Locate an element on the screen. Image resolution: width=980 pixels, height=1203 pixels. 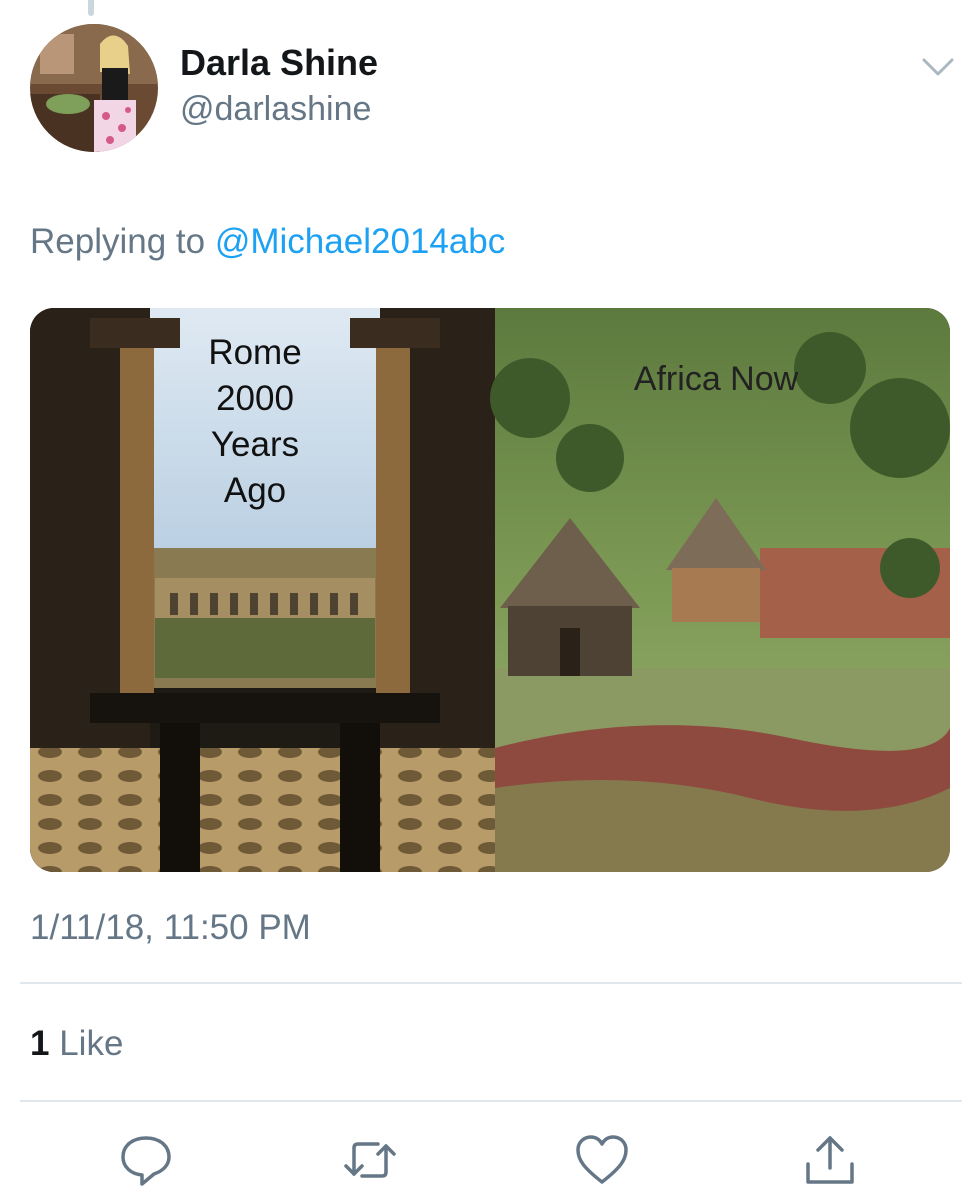
reply-button is located at coordinates (146, 1160).